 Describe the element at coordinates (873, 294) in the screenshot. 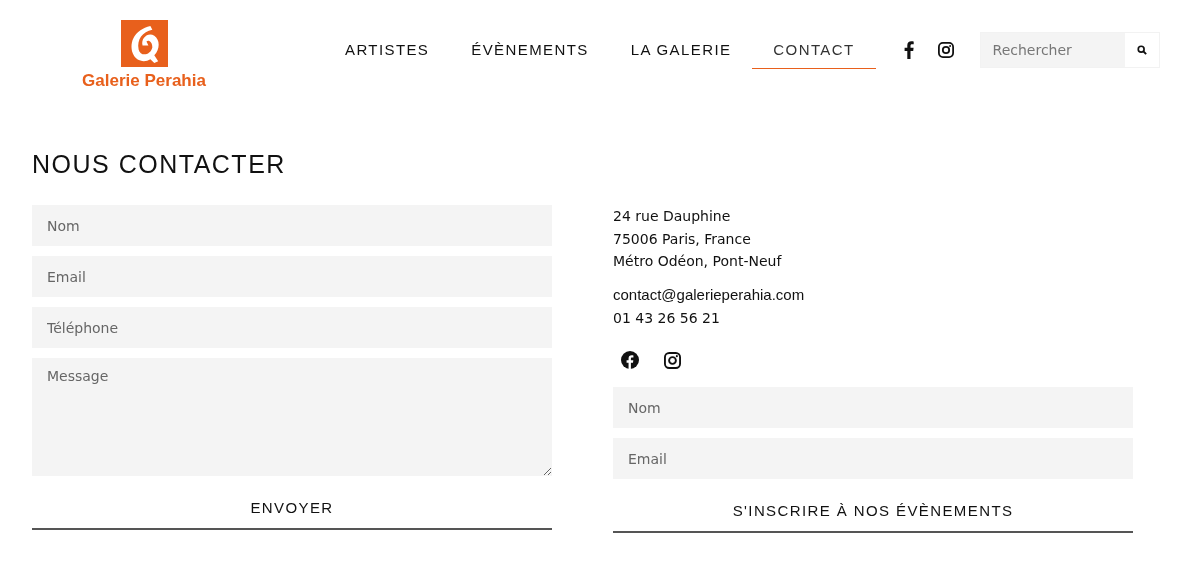

I see `email-link: contact@galerieperahia.com` at that location.